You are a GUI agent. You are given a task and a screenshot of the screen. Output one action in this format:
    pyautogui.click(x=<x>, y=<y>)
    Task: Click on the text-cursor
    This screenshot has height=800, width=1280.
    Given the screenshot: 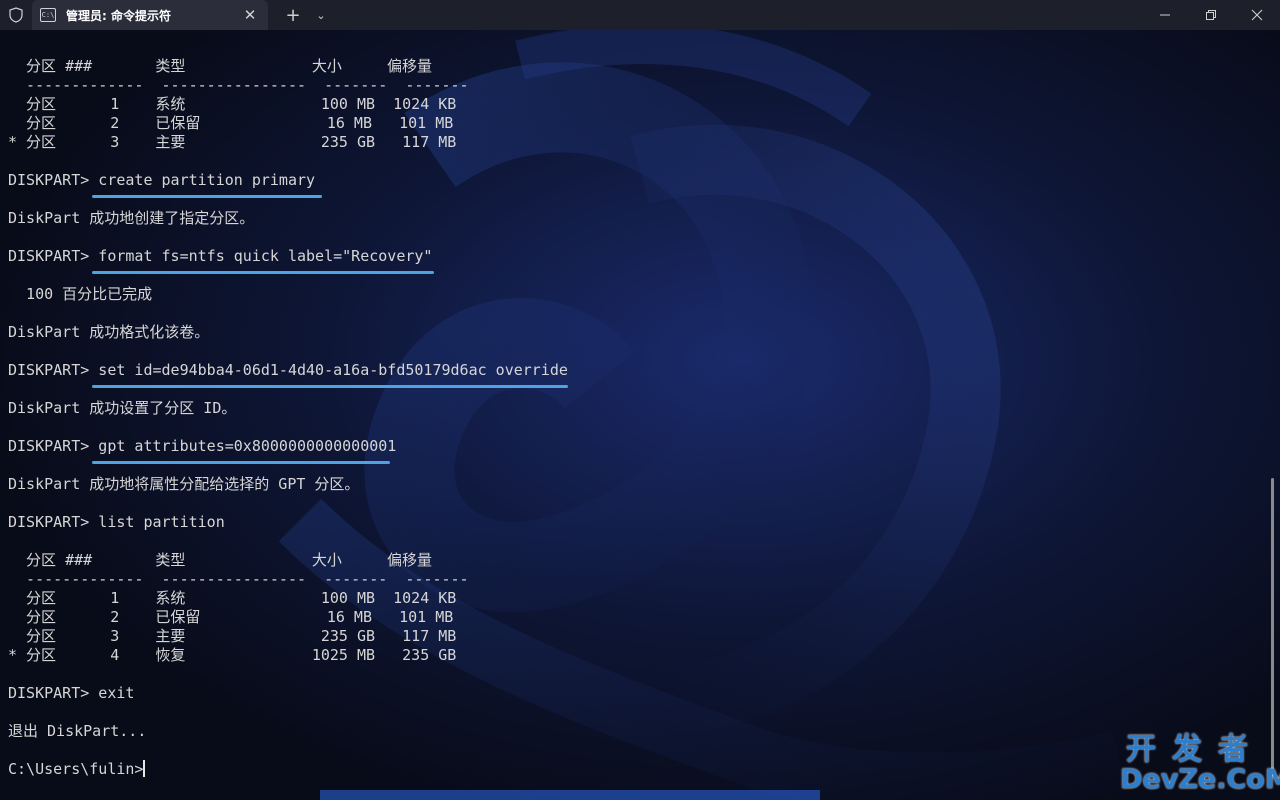 What is the action you would take?
    pyautogui.click(x=144, y=768)
    